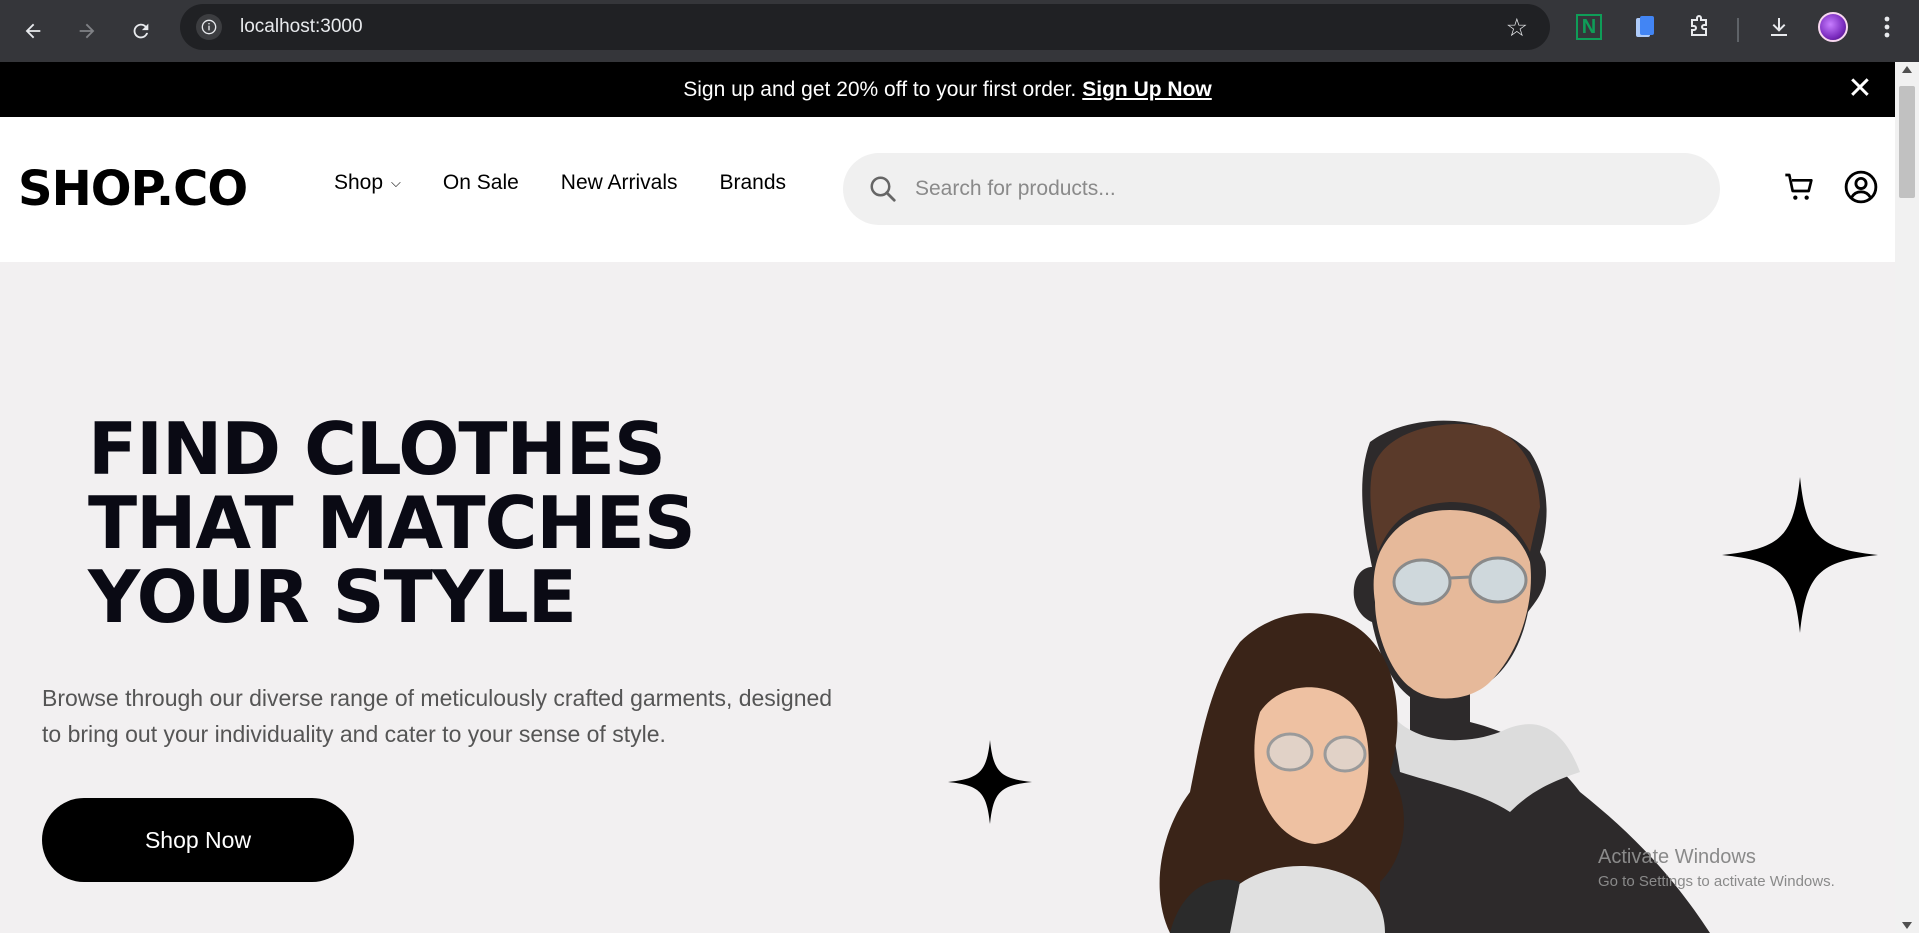  I want to click on scroll-up-arrow-icon, so click(1907, 69).